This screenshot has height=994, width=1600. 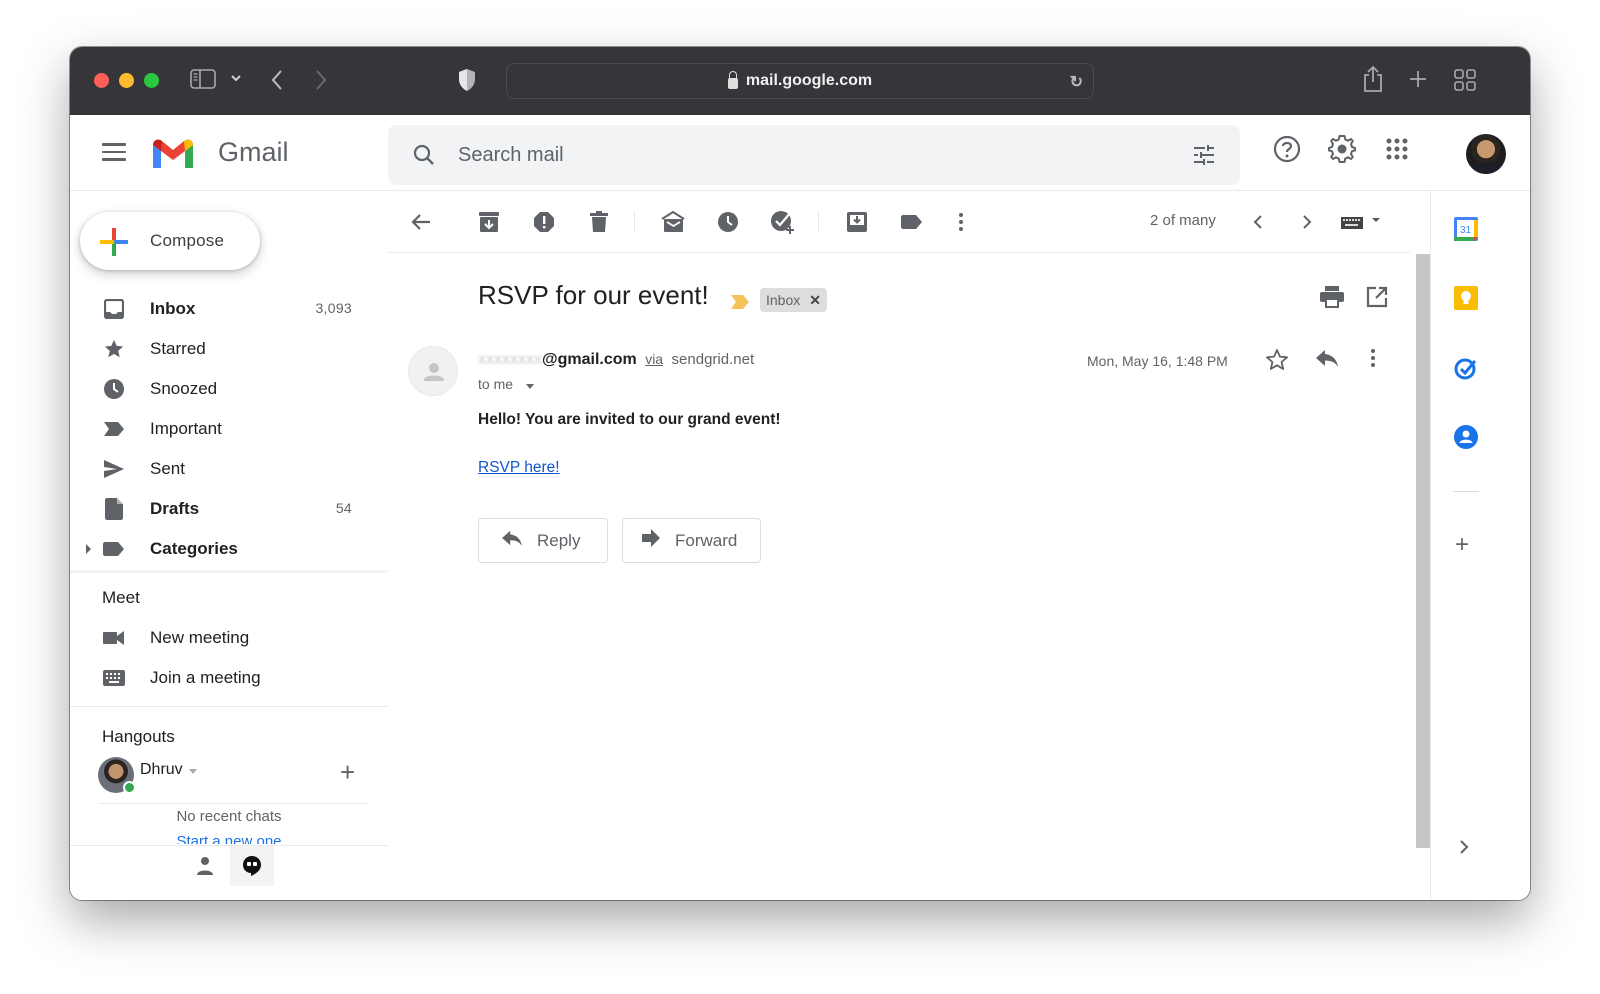 What do you see at coordinates (175, 508) in the screenshot?
I see `sidebar-item-label: Drafts` at bounding box center [175, 508].